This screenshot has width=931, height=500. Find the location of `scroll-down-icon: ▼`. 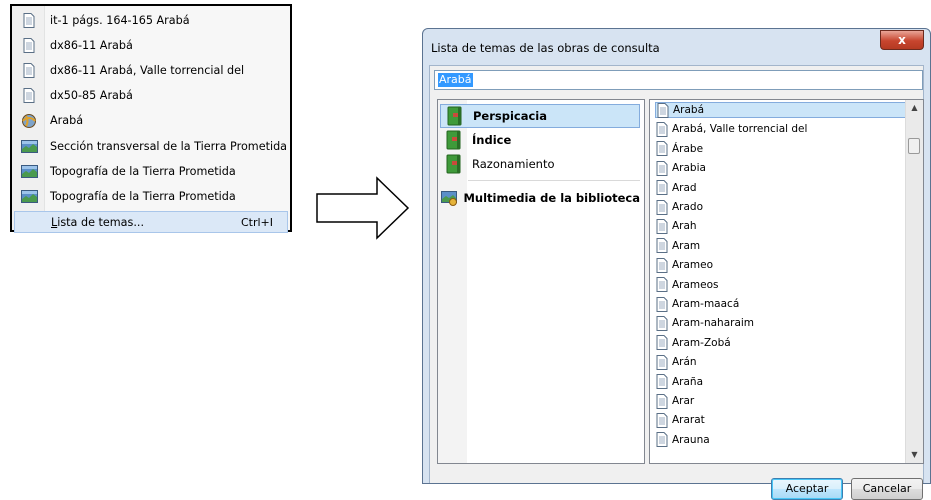

scroll-down-icon: ▼ is located at coordinates (914, 455).